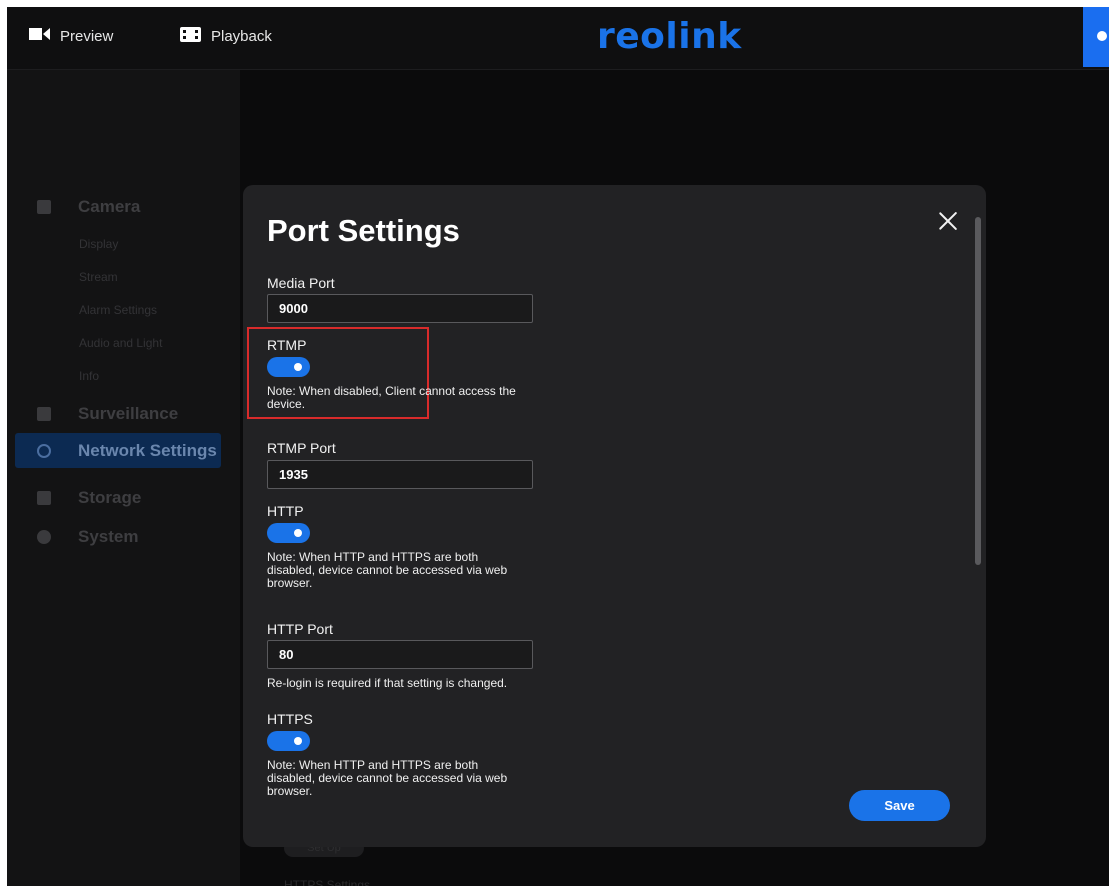 This screenshot has height=886, width=1109. Describe the element at coordinates (948, 221) in the screenshot. I see `close-icon` at that location.